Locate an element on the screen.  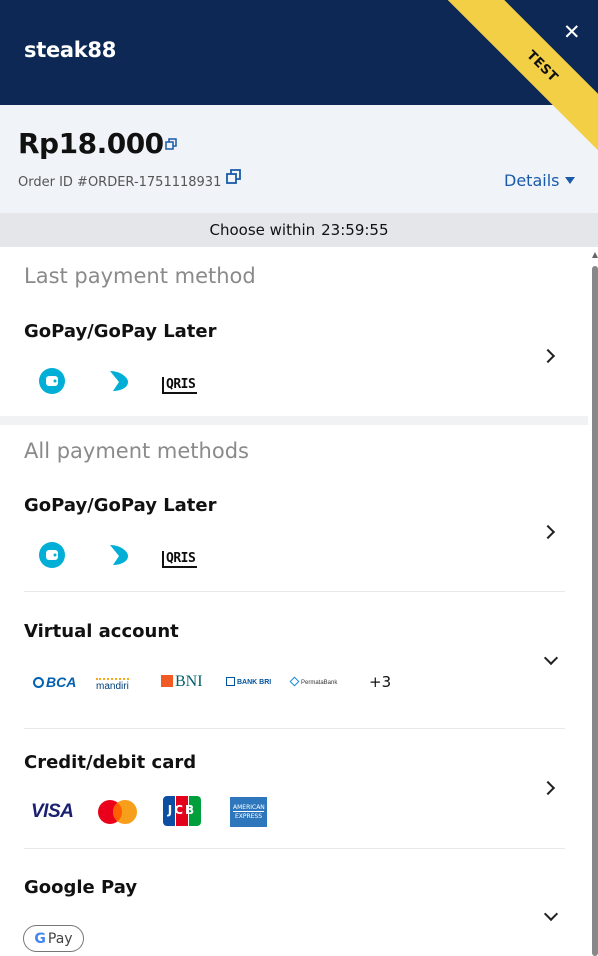
amex-logo: AMERICAN EXPRESS is located at coordinates (248, 812).